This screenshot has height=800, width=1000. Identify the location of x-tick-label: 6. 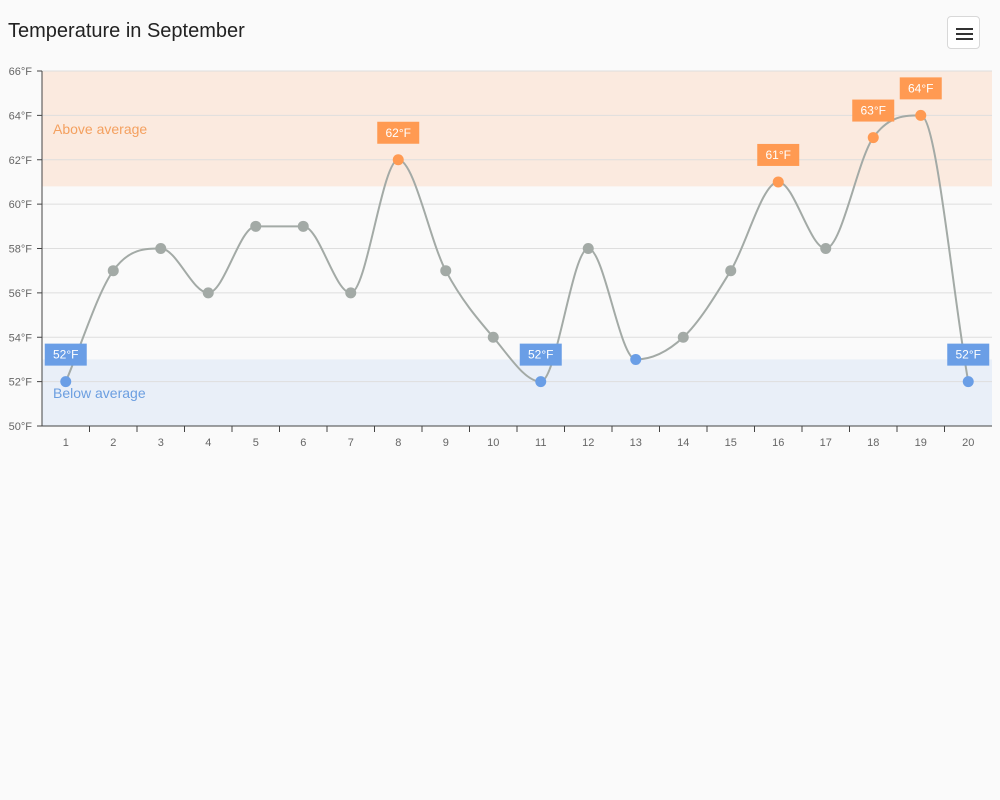
(303, 443).